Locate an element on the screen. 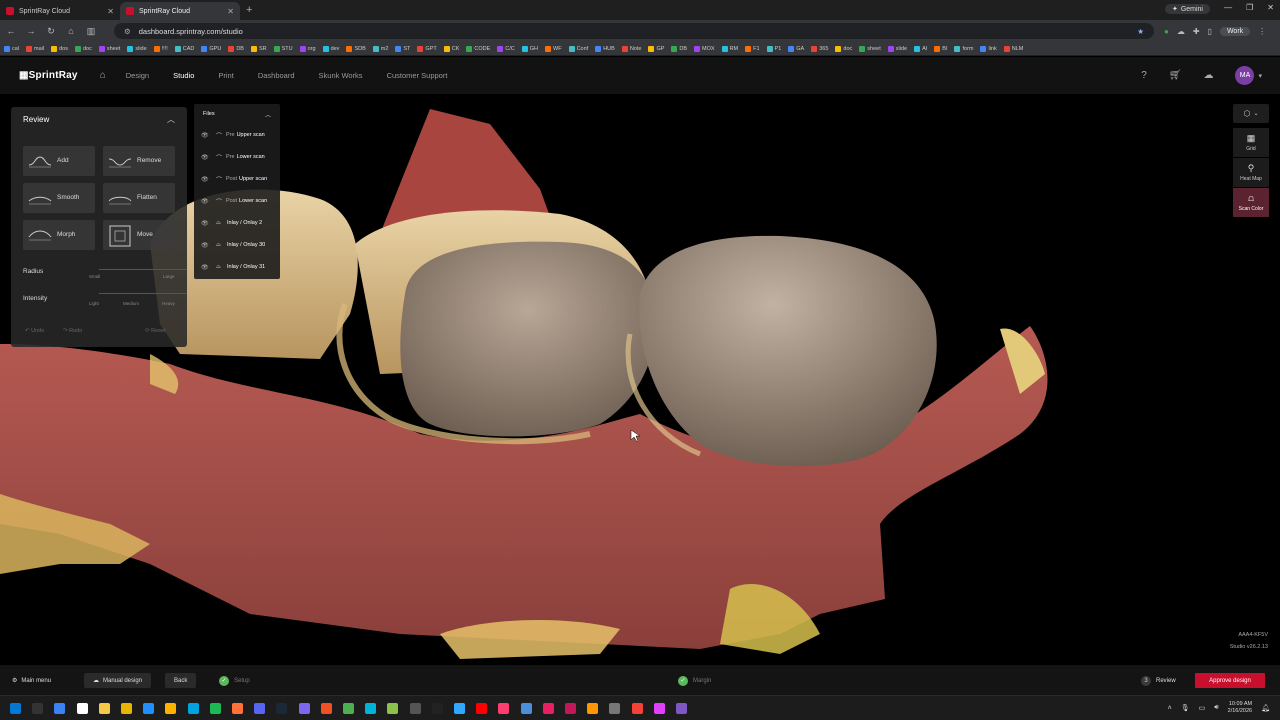 This screenshot has height=720, width=1280. nav-studio: Studio is located at coordinates (183, 75).